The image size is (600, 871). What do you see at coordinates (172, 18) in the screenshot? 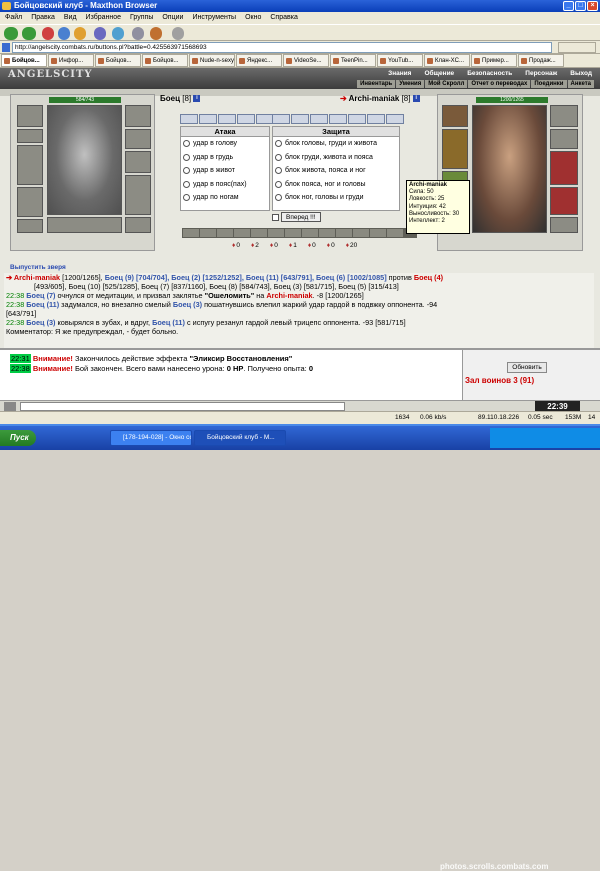
I see `menu-options: Опции` at bounding box center [172, 18].